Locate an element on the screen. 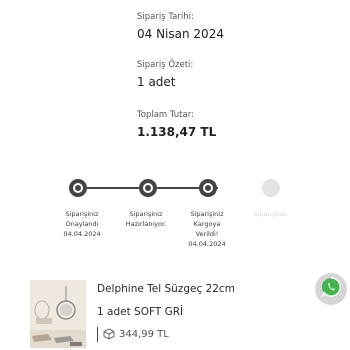 This screenshot has height=350, width=350. step-4-line1: Siparişiniz is located at coordinates (270, 214).